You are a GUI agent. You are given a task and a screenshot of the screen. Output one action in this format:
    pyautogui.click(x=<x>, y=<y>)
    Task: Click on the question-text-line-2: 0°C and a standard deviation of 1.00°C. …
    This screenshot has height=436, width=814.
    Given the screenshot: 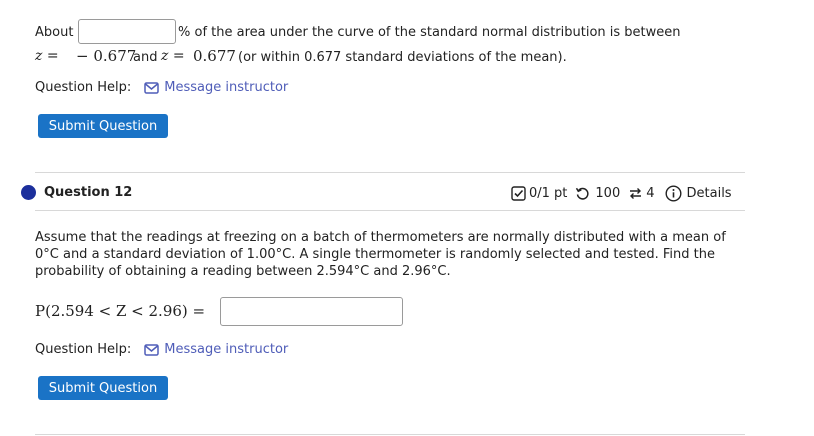 What is the action you would take?
    pyautogui.click(x=375, y=254)
    